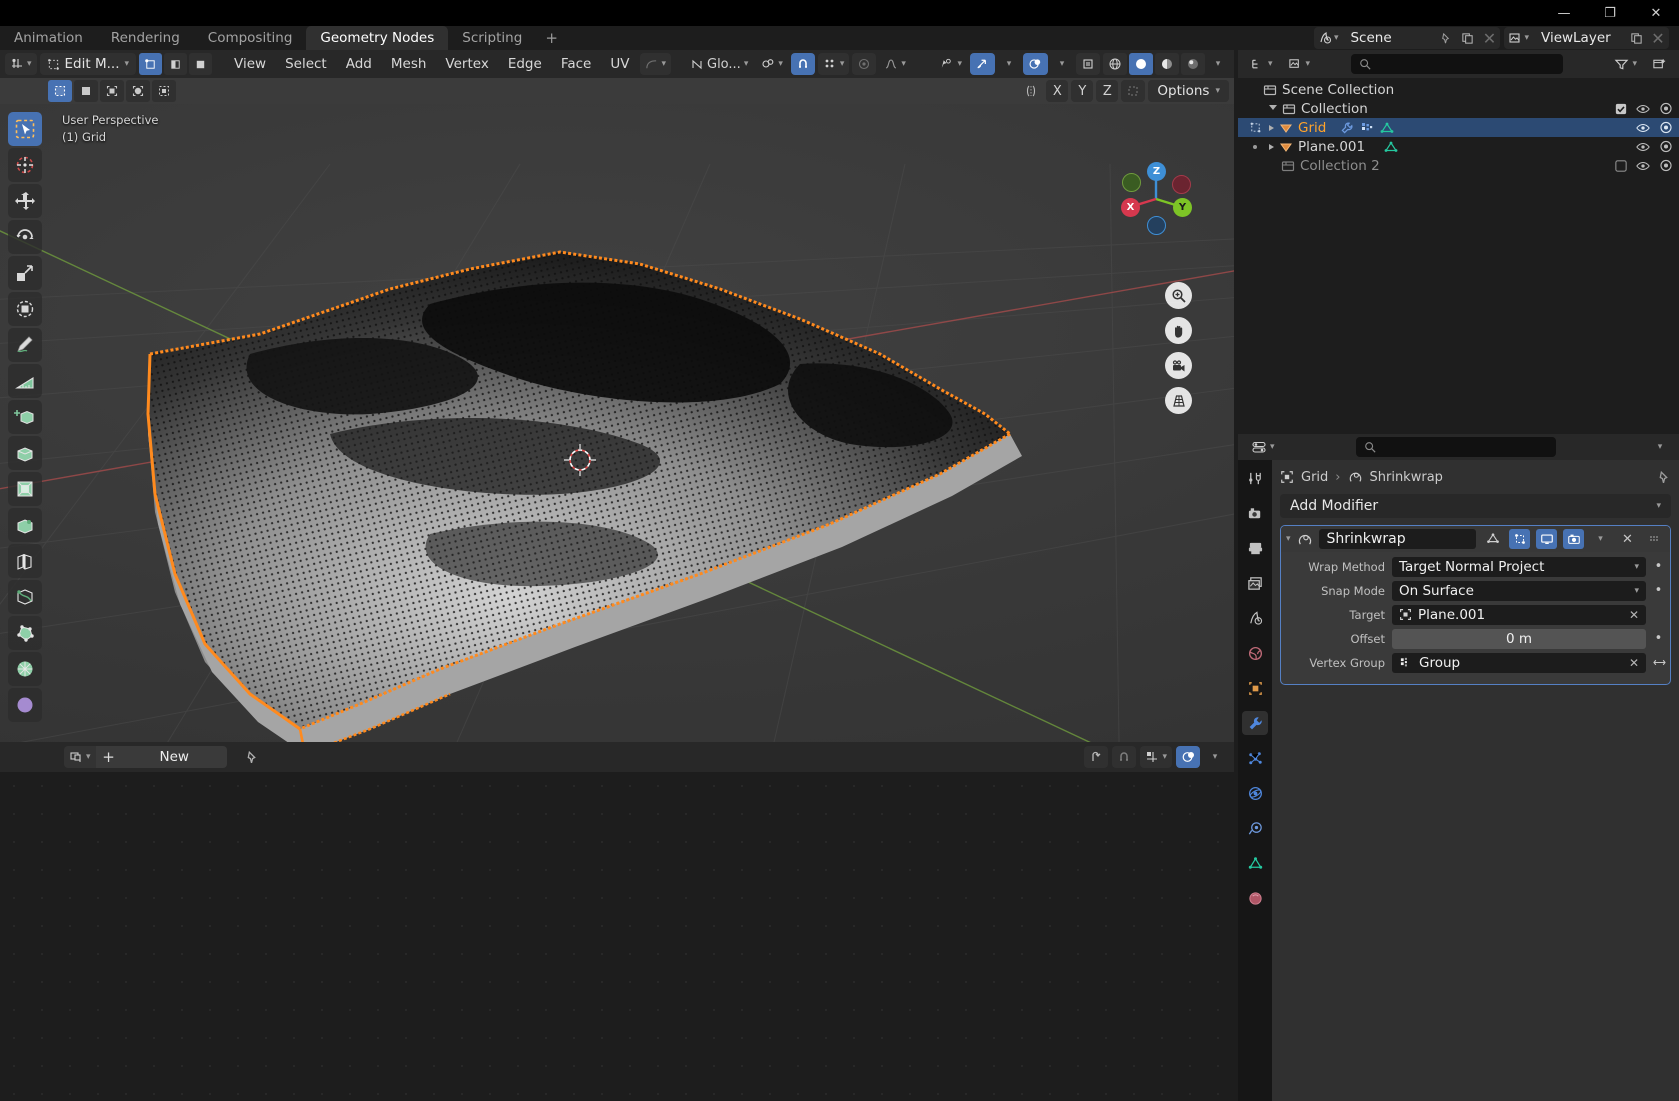  Describe the element at coordinates (1273, 108) in the screenshot. I see `chevron-down-icon` at that location.